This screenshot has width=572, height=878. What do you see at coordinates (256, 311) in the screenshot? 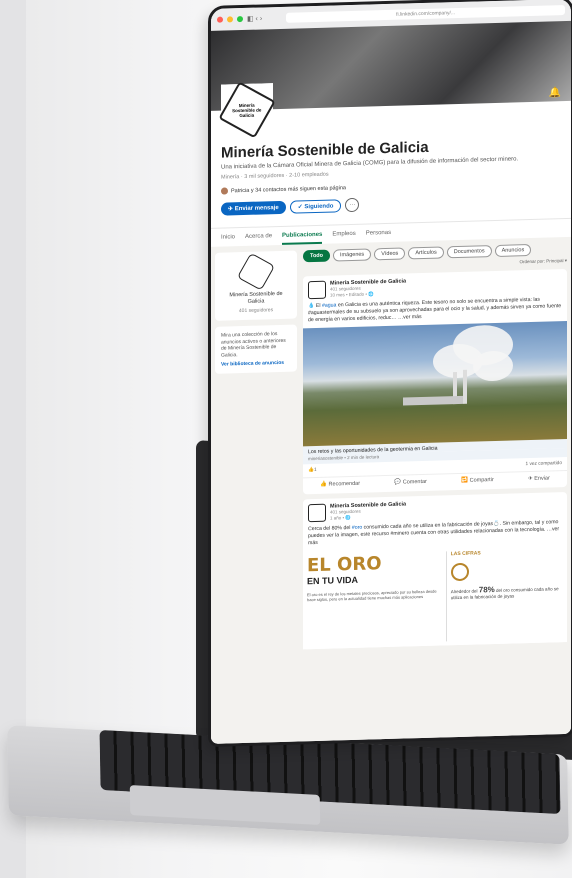
I see `sidebar-followers: 401 seguidores` at bounding box center [256, 311].